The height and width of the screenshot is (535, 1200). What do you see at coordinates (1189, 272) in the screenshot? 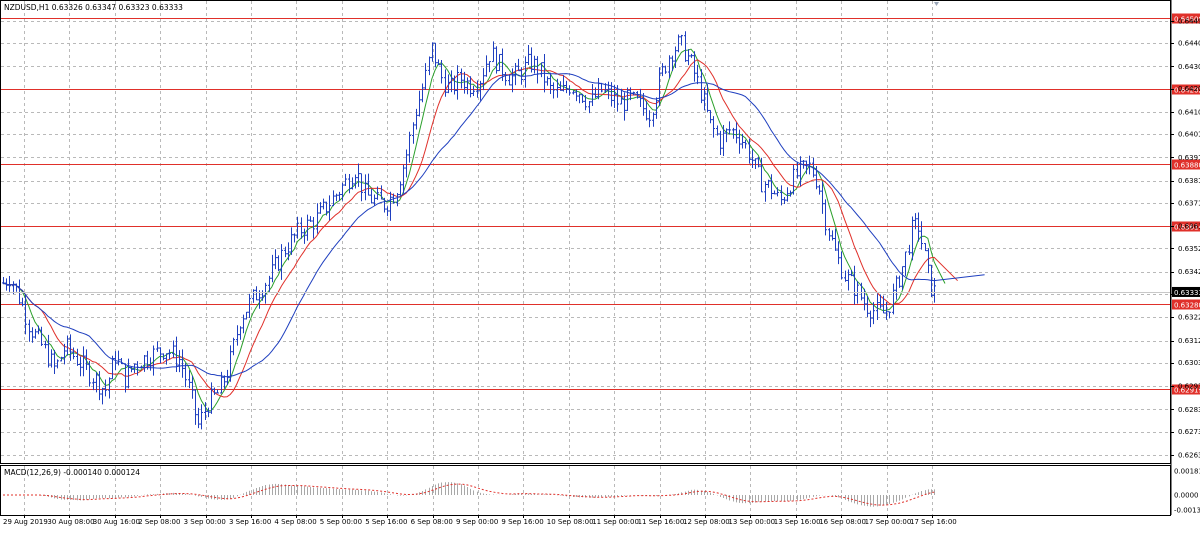
I see `price-label: 0.63420` at bounding box center [1189, 272].